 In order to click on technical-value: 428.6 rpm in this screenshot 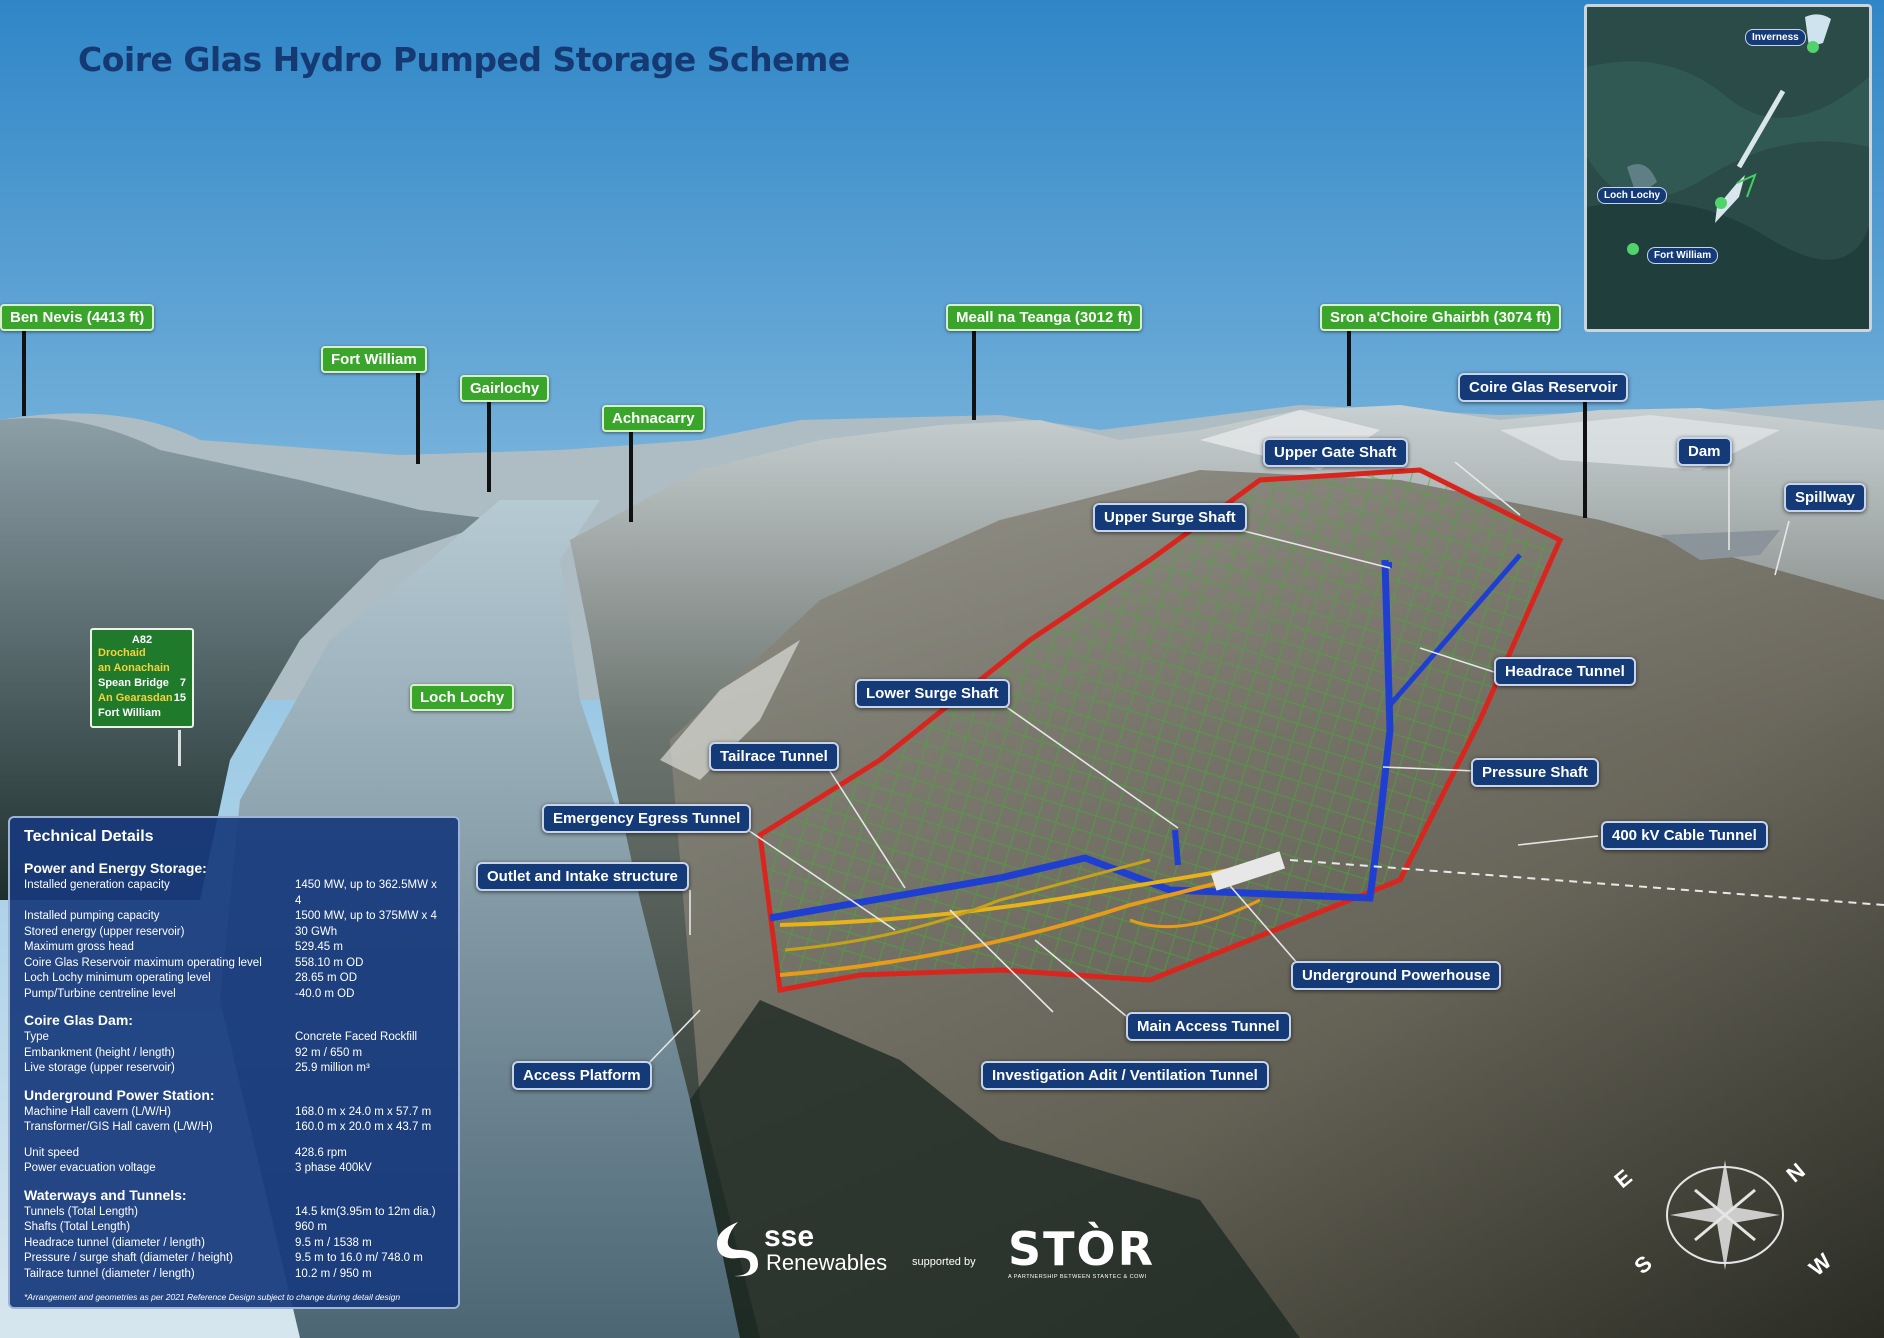, I will do `click(321, 1152)`.